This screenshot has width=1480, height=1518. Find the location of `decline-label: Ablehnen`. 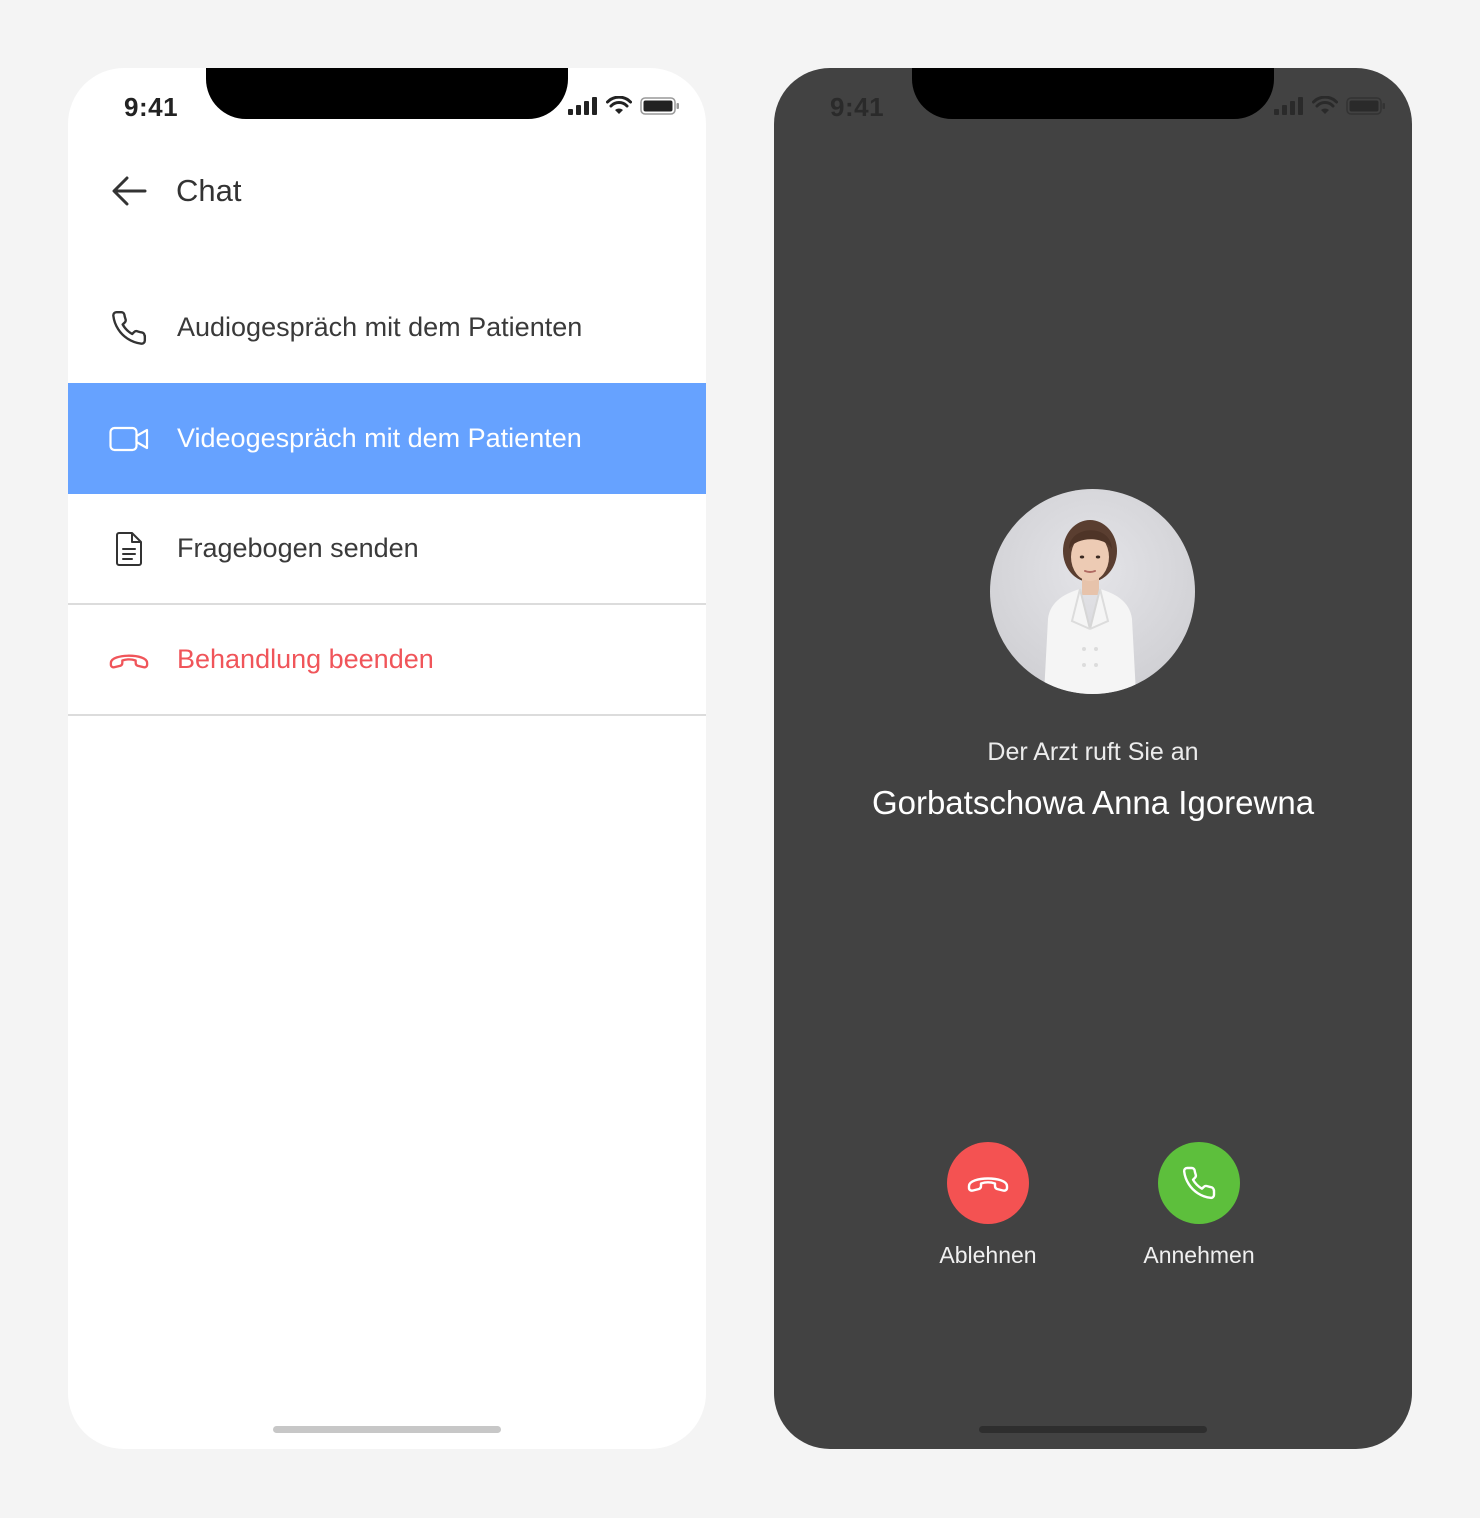

decline-label: Ablehnen is located at coordinates (988, 1255).